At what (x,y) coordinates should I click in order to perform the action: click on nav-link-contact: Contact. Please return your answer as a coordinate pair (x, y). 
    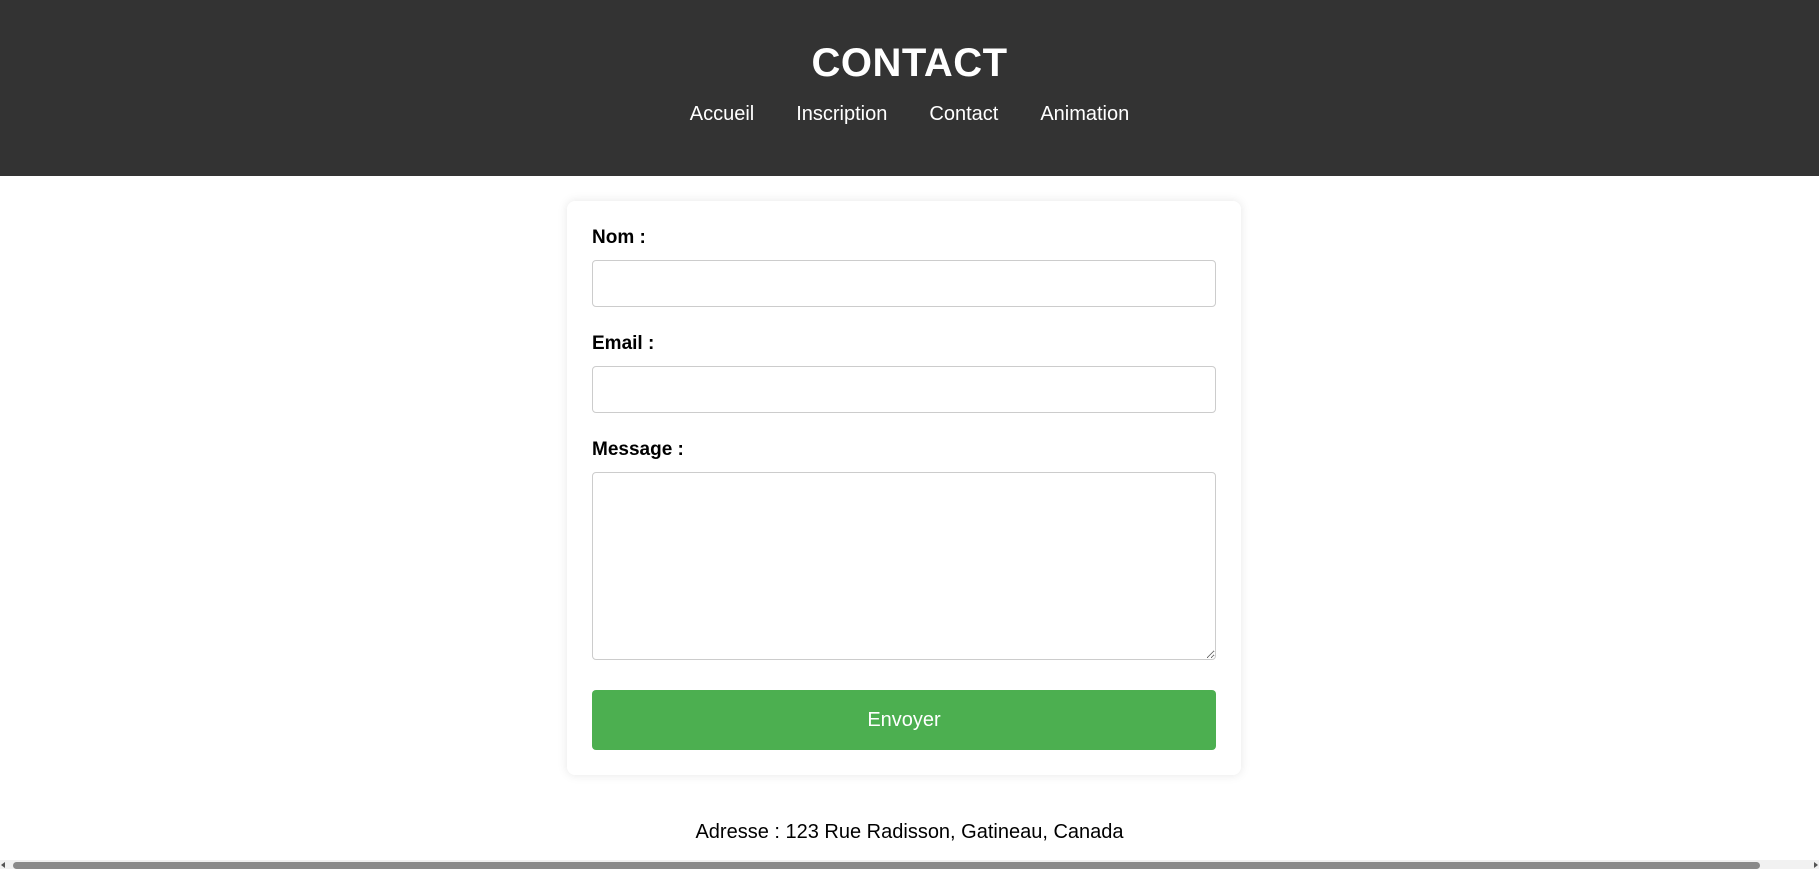
    Looking at the image, I should click on (963, 114).